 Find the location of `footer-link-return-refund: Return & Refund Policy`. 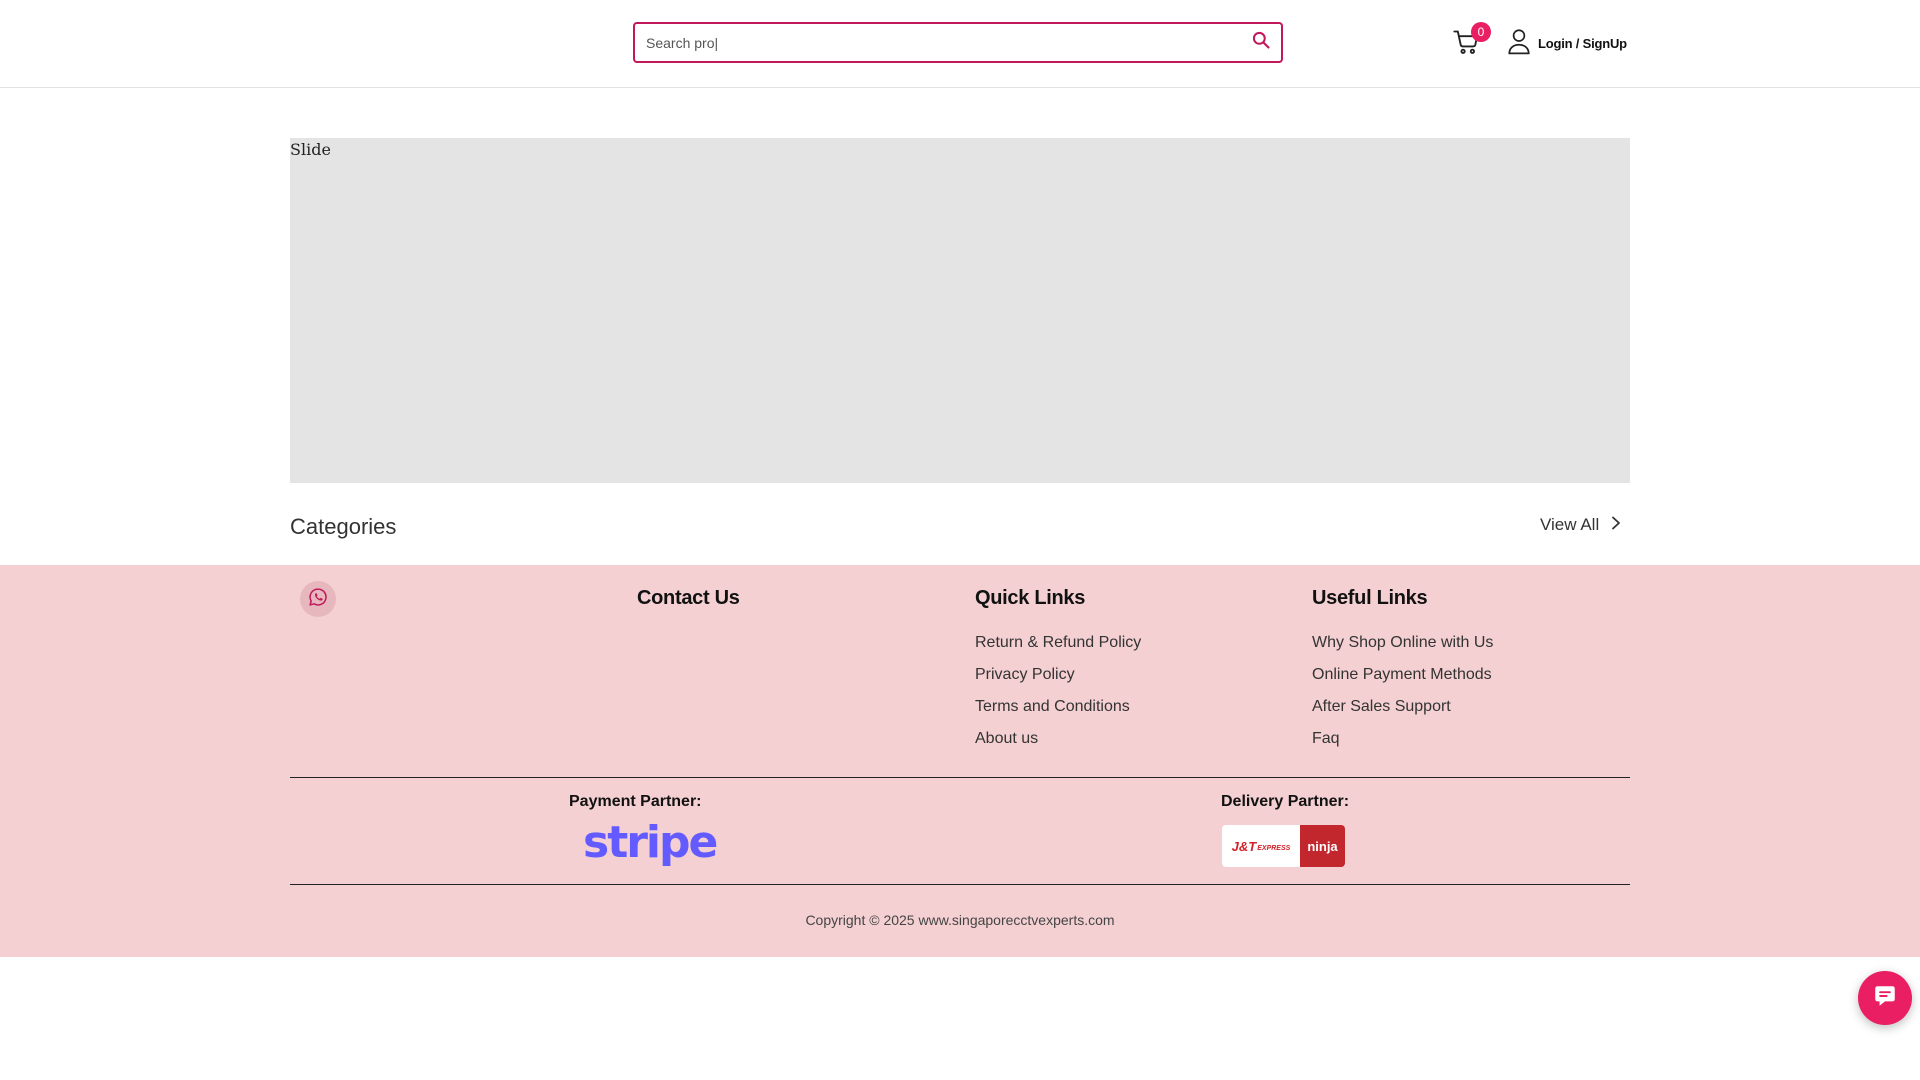

footer-link-return-refund: Return & Refund Policy is located at coordinates (1058, 649).